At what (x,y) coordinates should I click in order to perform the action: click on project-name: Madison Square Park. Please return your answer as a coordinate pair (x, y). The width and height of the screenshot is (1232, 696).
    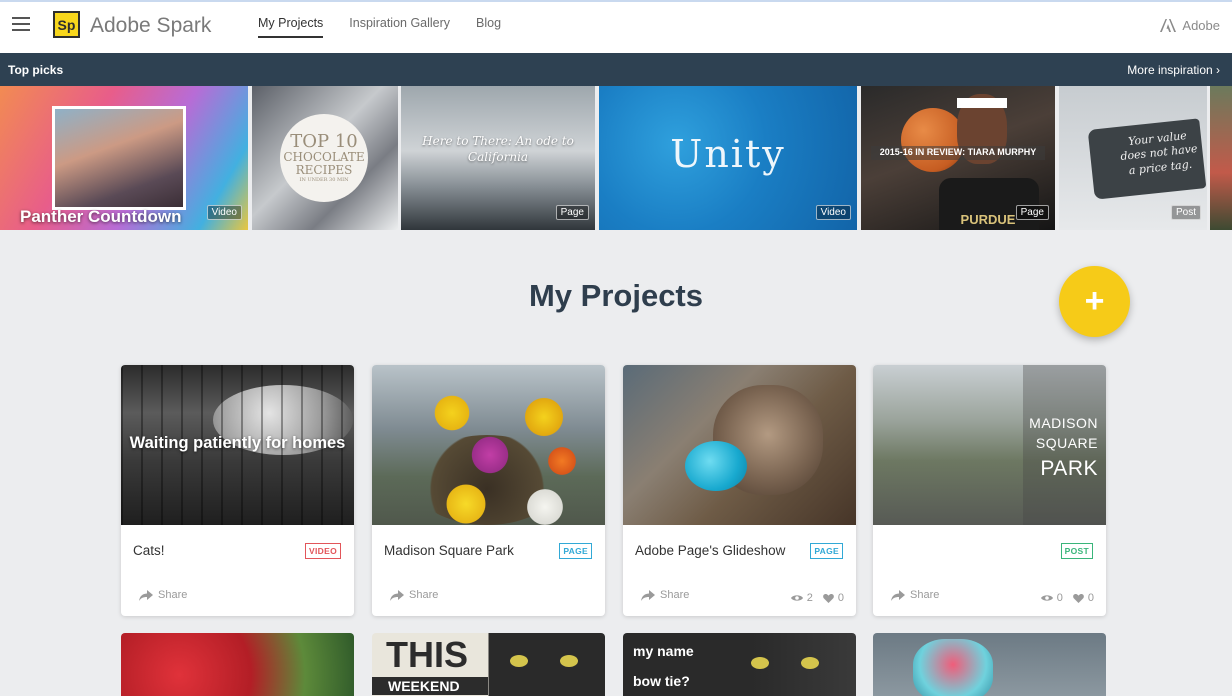
    Looking at the image, I should click on (449, 550).